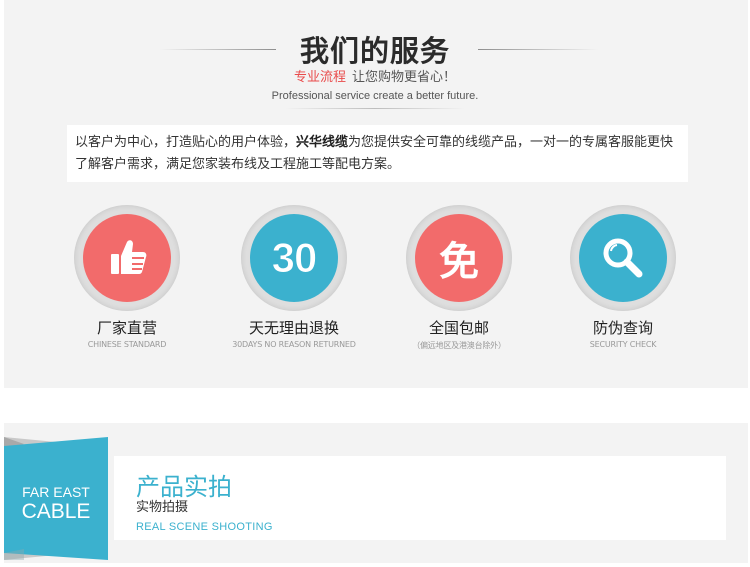  I want to click on service-sub: CHINESE STANDARD, so click(127, 344).